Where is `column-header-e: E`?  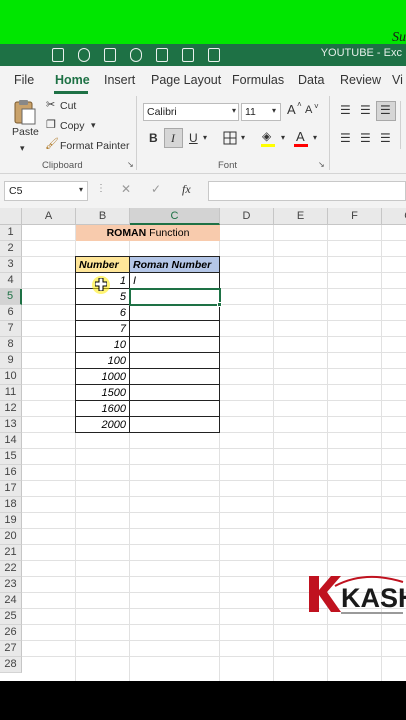 column-header-e: E is located at coordinates (301, 216).